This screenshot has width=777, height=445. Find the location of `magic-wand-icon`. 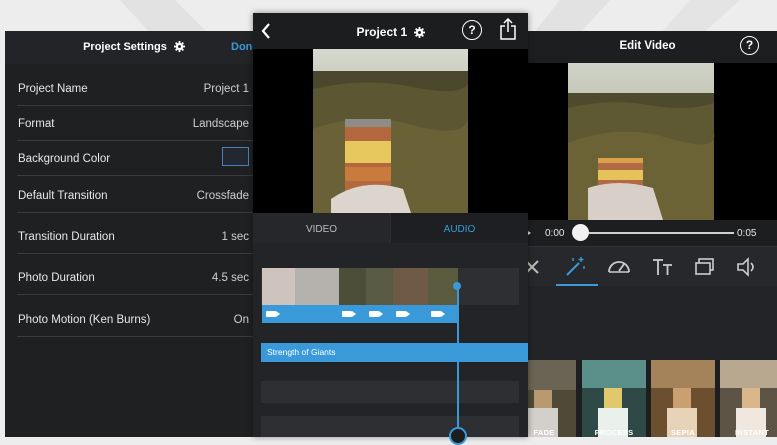

magic-wand-icon is located at coordinates (575, 267).